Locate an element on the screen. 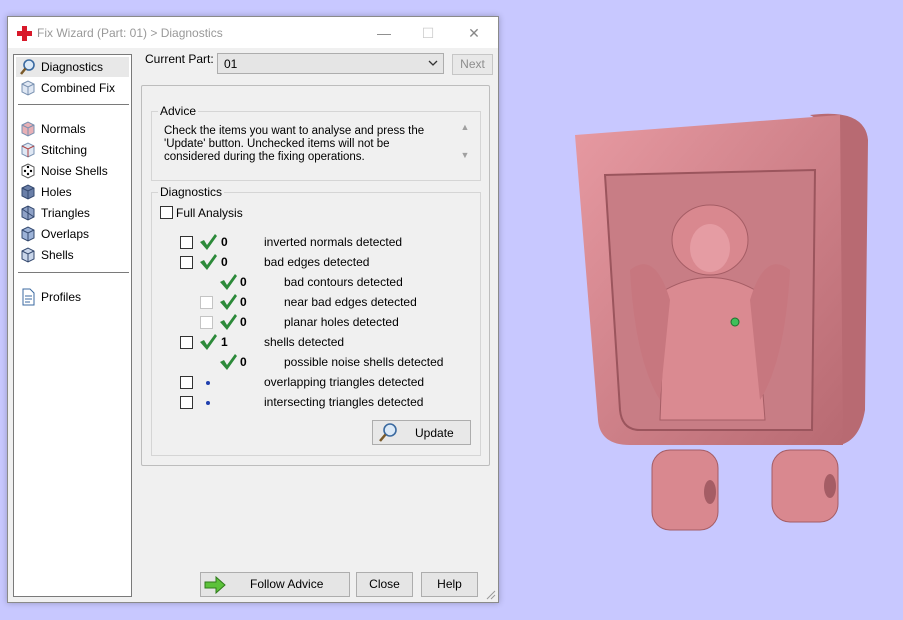  current-part-select: 01 is located at coordinates (330, 63).